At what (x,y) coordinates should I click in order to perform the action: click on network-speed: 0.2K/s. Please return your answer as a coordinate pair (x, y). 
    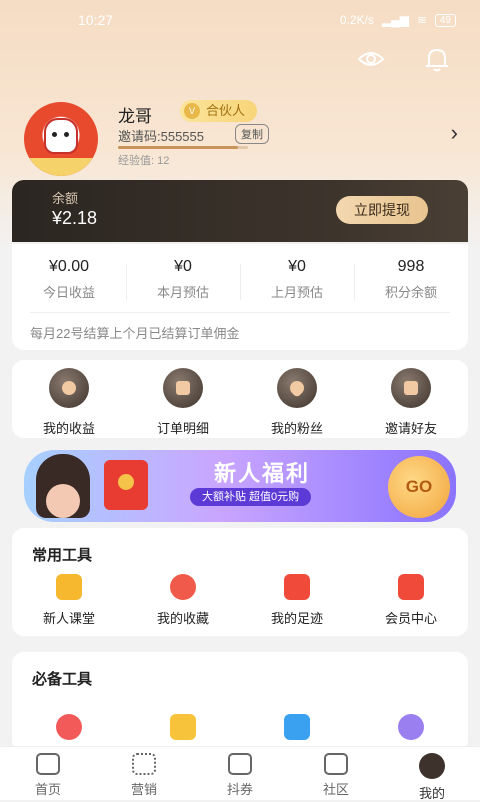
    Looking at the image, I should click on (356, 20).